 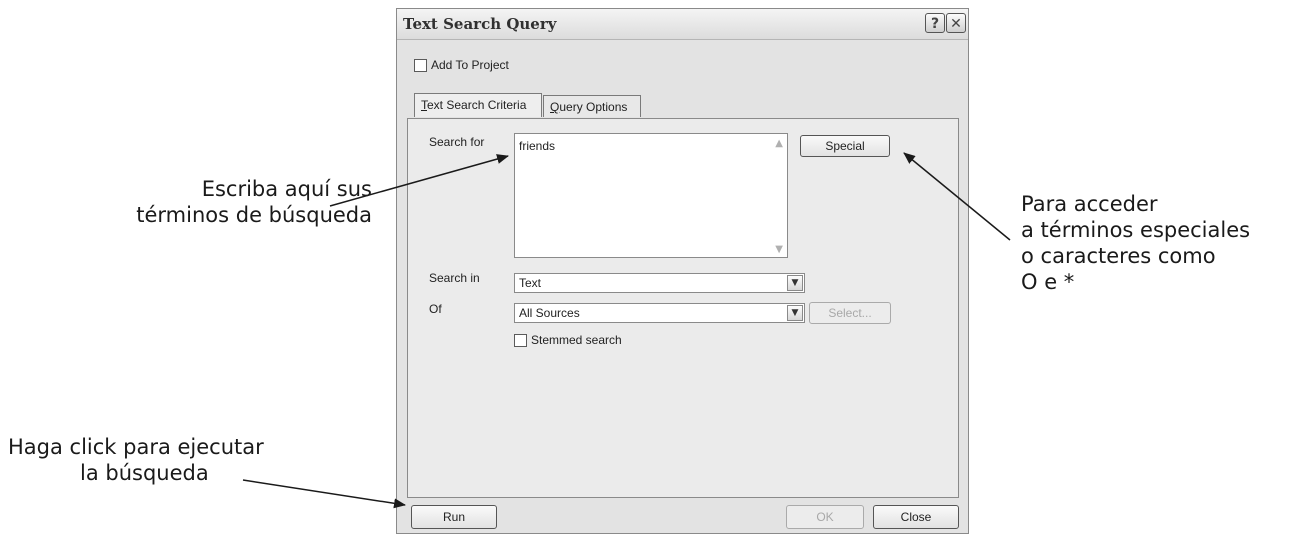 What do you see at coordinates (435, 309) in the screenshot?
I see `of-label: Of` at bounding box center [435, 309].